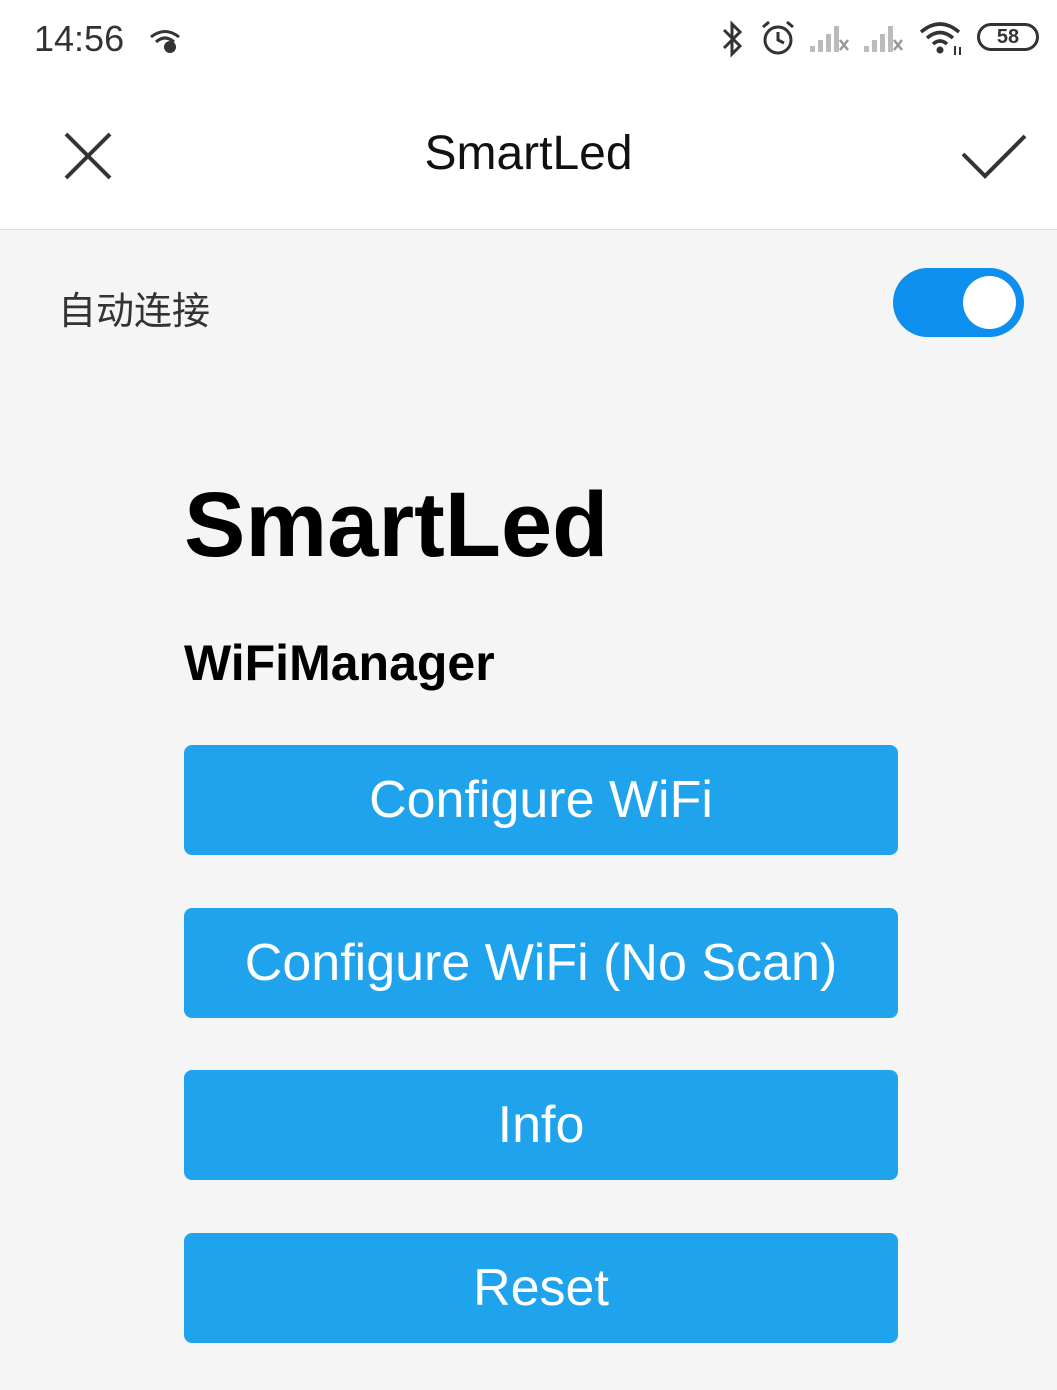  I want to click on top-bar: SmartLed, so click(528, 155).